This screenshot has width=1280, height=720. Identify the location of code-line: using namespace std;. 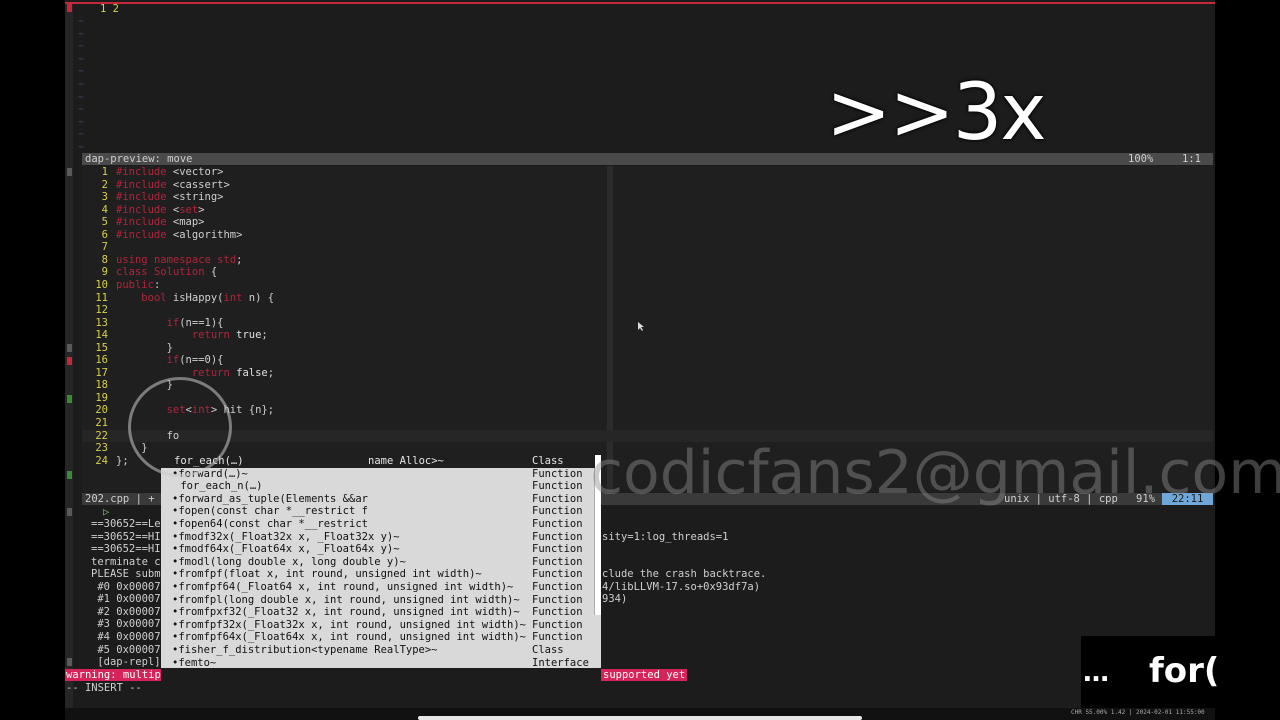
(179, 260).